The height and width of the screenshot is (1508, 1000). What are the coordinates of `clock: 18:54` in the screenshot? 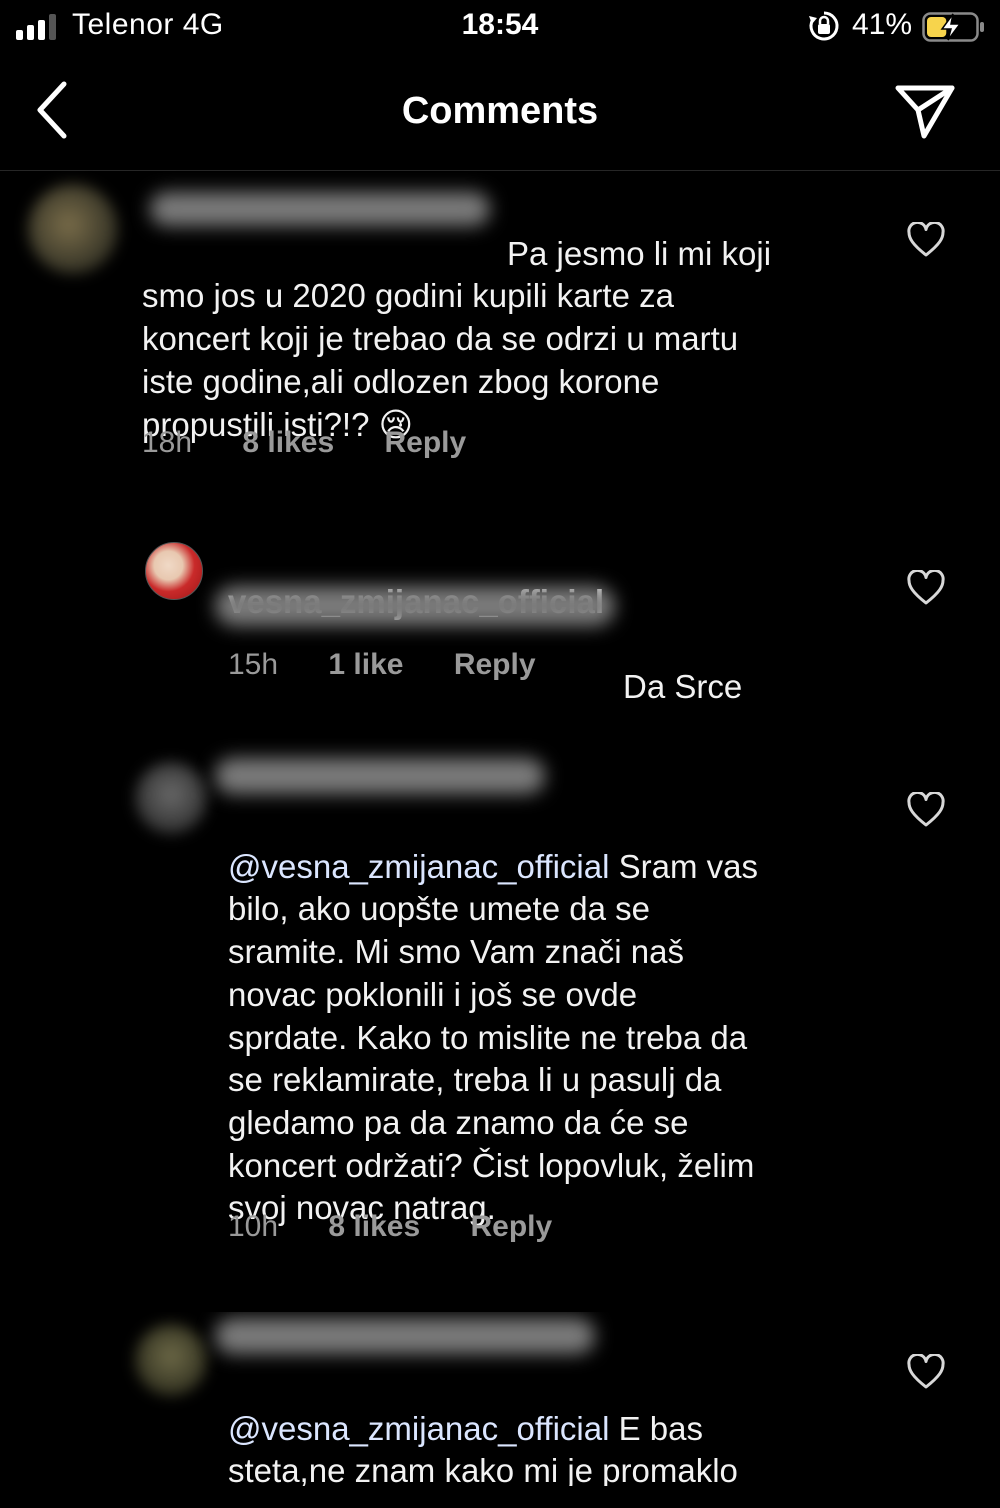 It's located at (500, 24).